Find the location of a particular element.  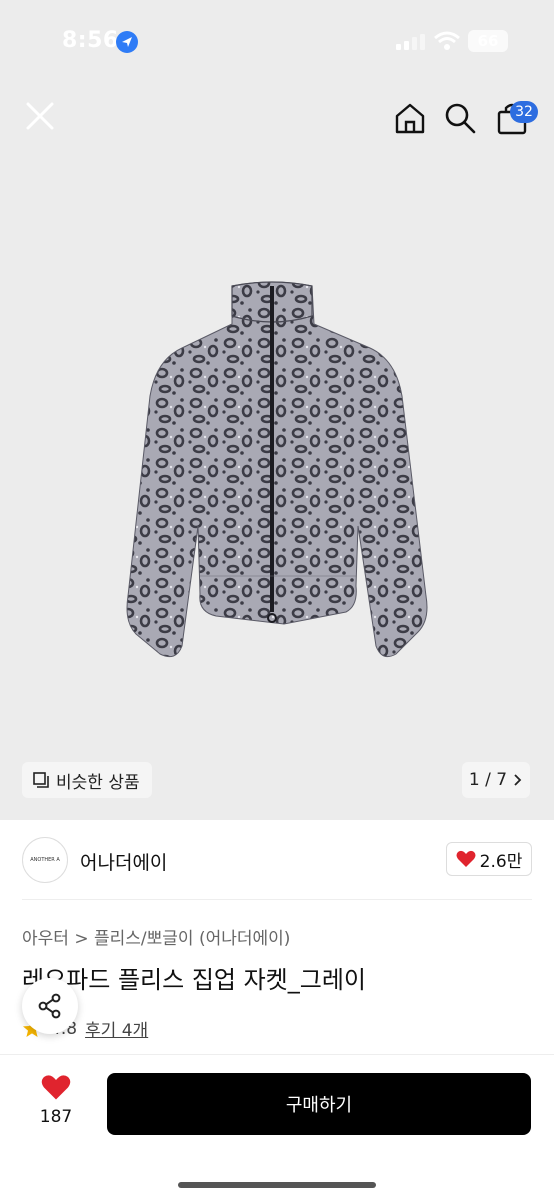

battery-level: 66 is located at coordinates (488, 41).